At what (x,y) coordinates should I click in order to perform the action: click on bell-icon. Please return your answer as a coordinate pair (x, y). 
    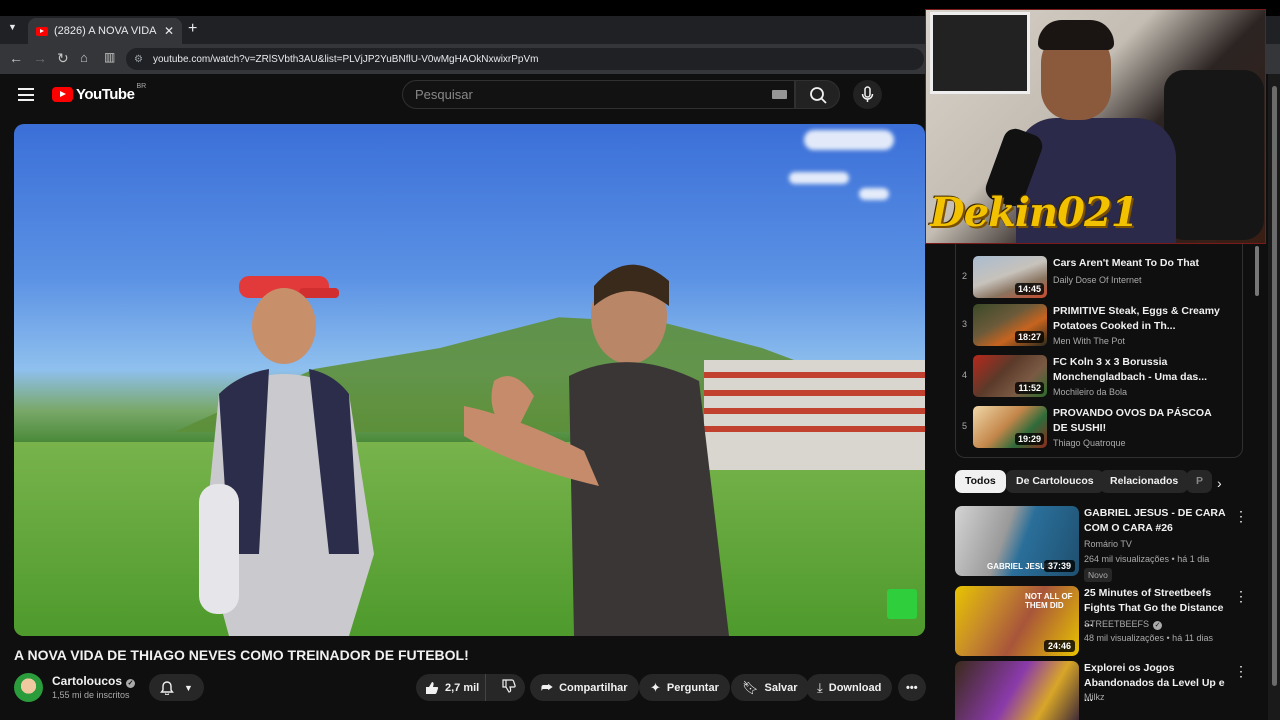
    Looking at the image, I should click on (167, 688).